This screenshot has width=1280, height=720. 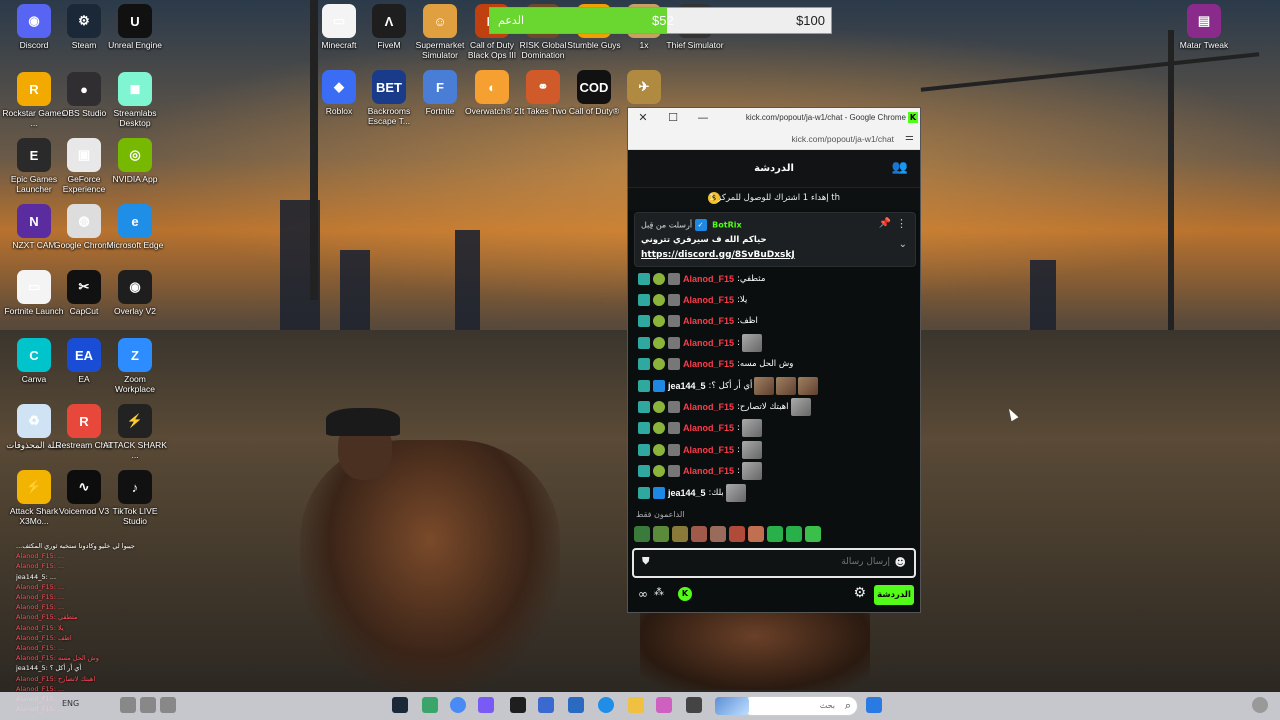 What do you see at coordinates (400, 705) in the screenshot?
I see `steam-taskbar-icon` at bounding box center [400, 705].